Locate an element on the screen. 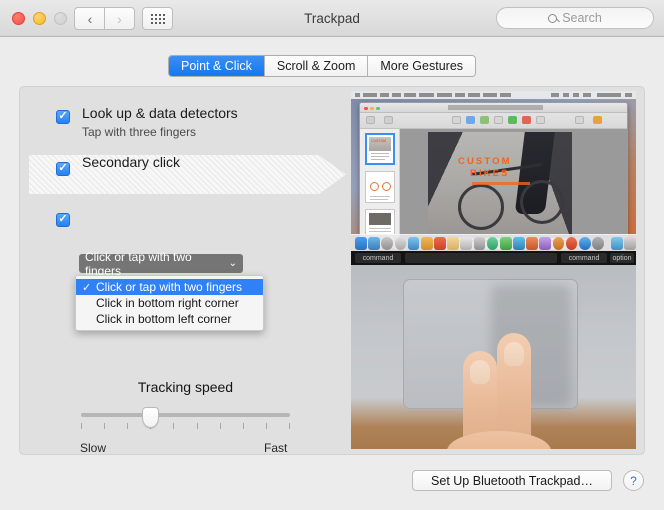  preview-menu-bar is located at coordinates (493, 95).